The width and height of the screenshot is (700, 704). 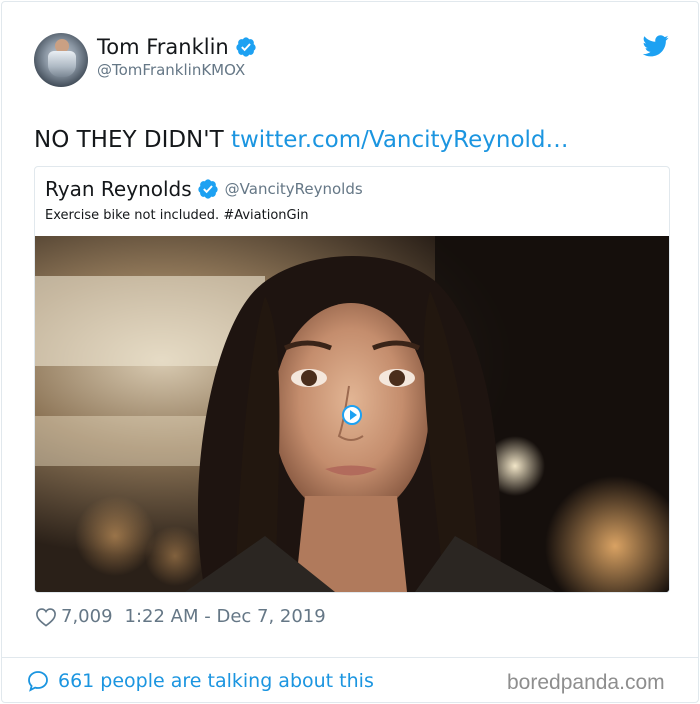 I want to click on play-icon, so click(x=352, y=415).